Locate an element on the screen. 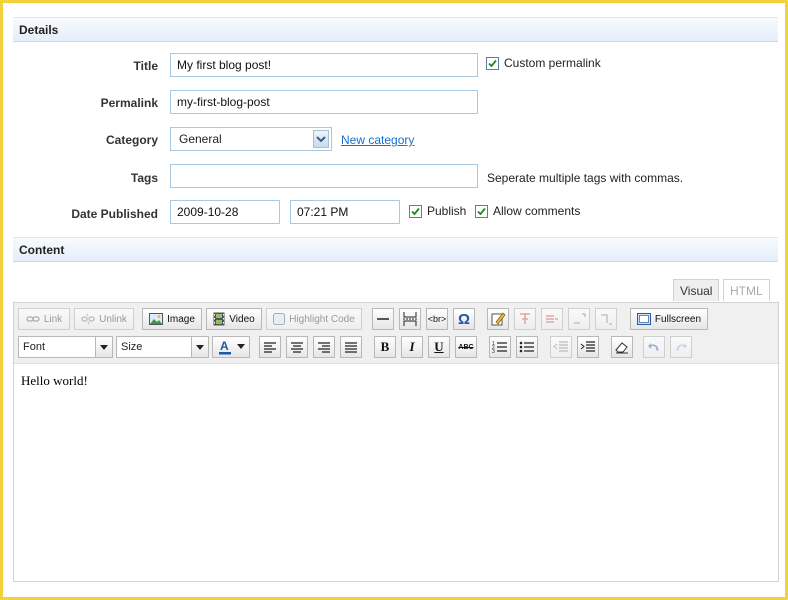 Image resolution: width=788 pixels, height=600 pixels. remove-format-button is located at coordinates (622, 347).